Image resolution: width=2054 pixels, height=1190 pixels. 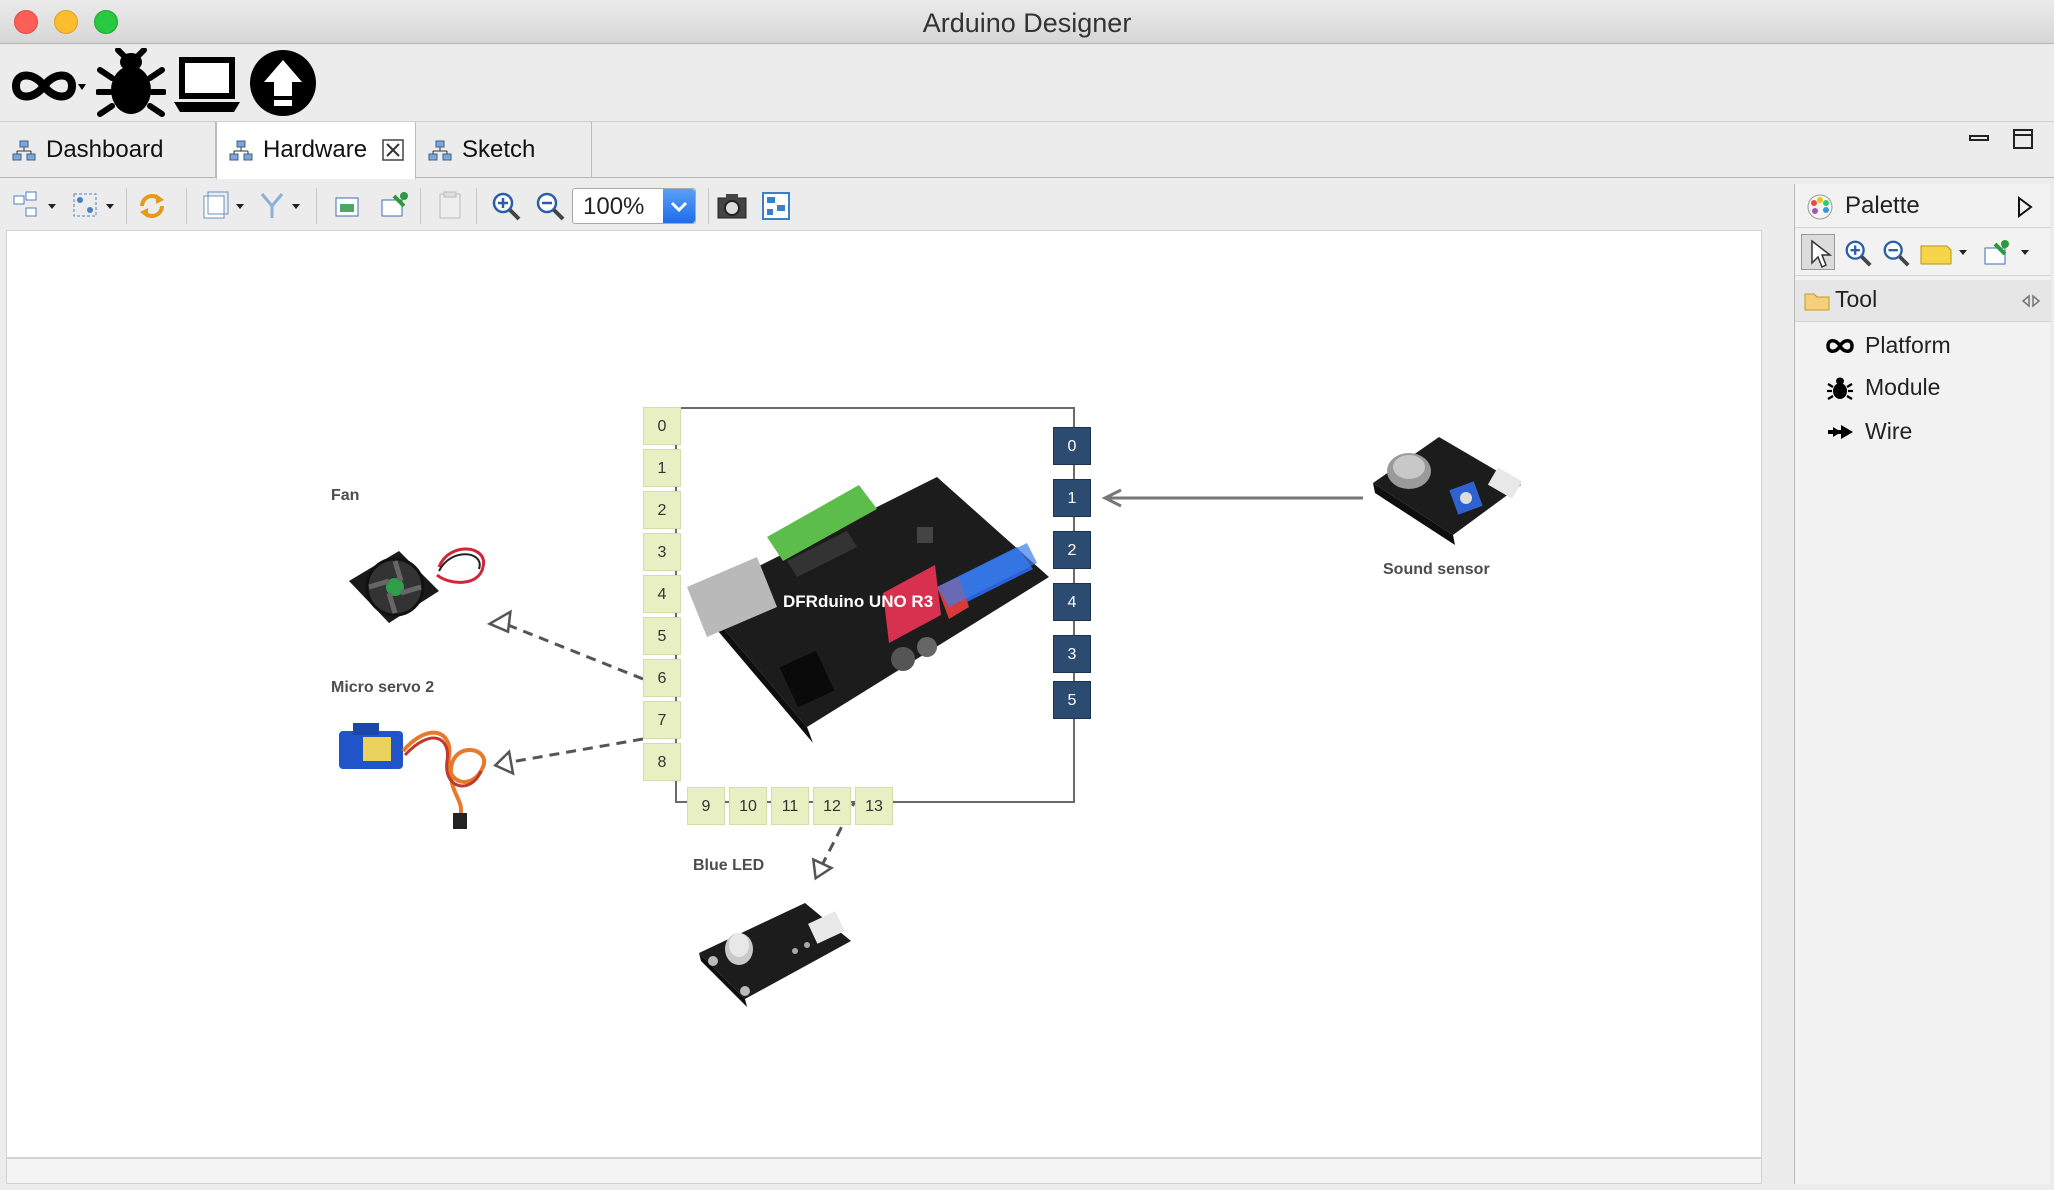 I want to click on zoom-in-tool-icon, so click(x=1858, y=253).